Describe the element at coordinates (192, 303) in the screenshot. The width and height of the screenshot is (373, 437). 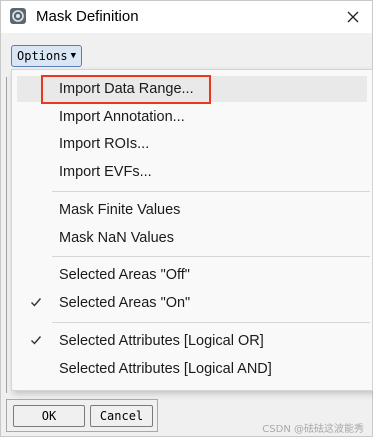
I see `menu-item-selected-areas-on: Selected Areas "On"` at that location.